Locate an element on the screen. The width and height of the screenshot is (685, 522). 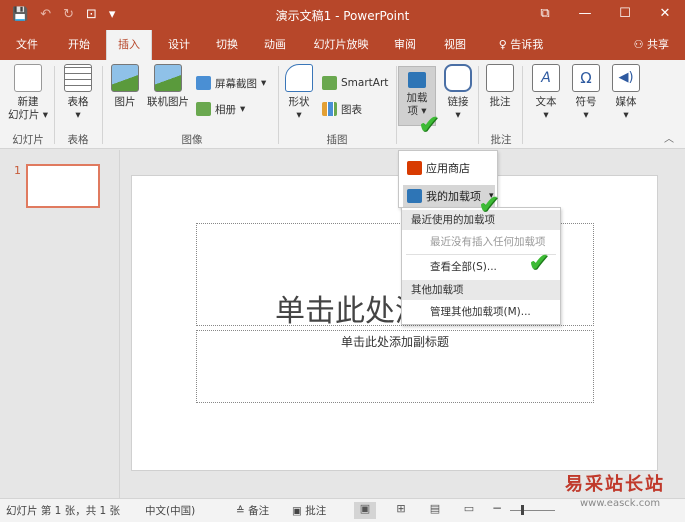
text-box-icon: A is located at coordinates (546, 78).